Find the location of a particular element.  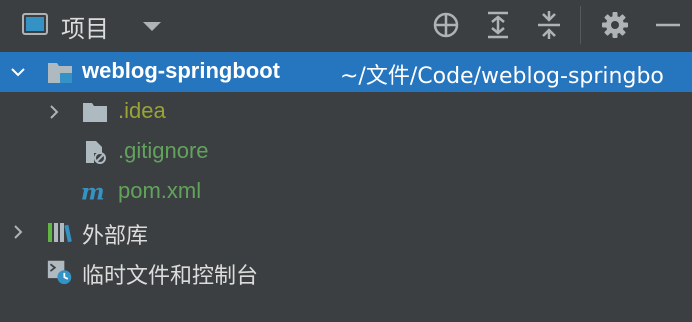

maven-icon: m is located at coordinates (93, 192).